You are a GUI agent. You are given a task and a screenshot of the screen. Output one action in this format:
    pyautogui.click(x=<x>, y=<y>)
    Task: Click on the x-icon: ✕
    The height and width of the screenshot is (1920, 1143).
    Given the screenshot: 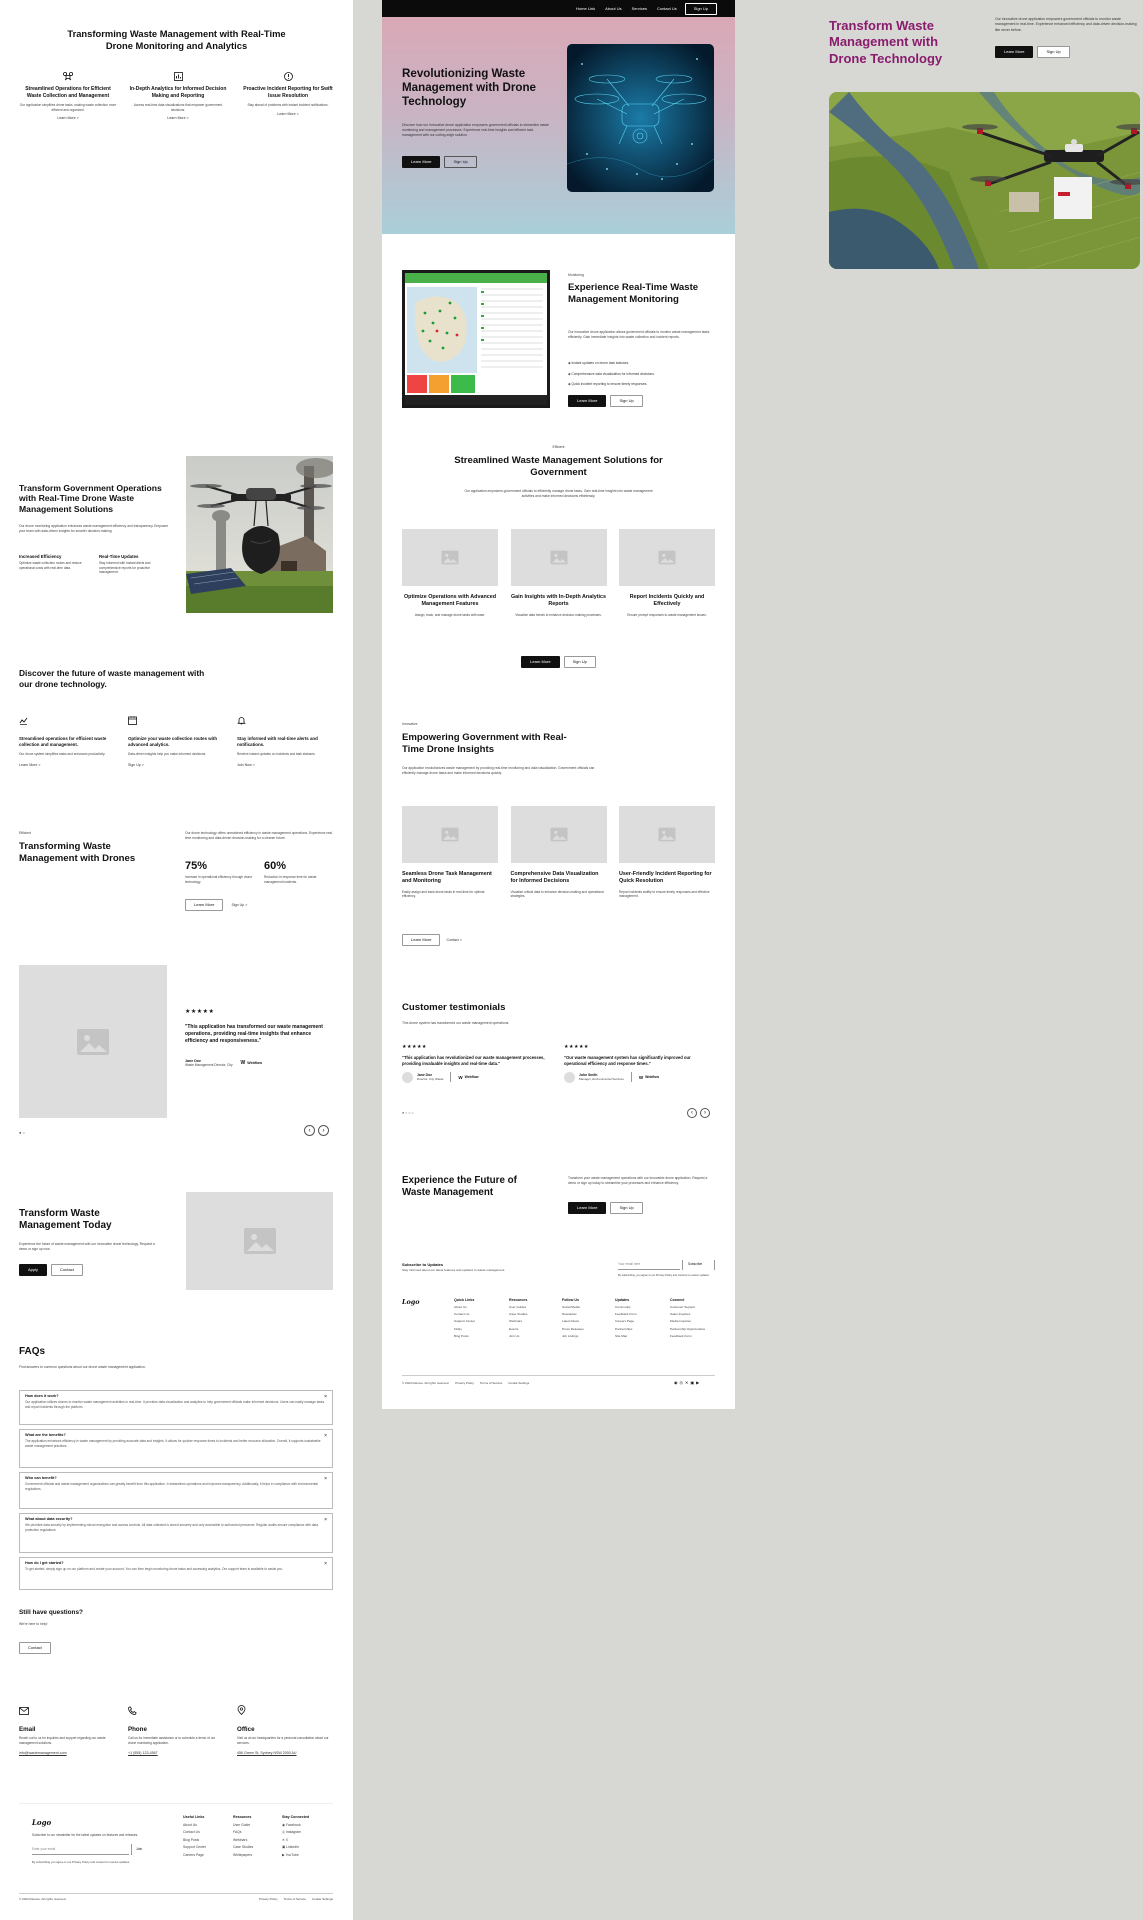 What is the action you would take?
    pyautogui.click(x=686, y=1382)
    